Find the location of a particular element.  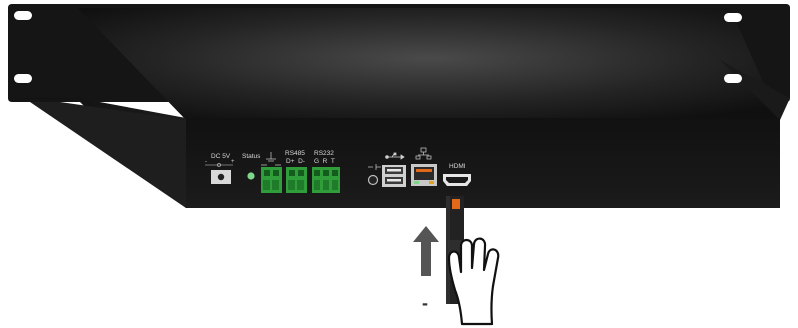

terminal-block-rs232 is located at coordinates (326, 180).